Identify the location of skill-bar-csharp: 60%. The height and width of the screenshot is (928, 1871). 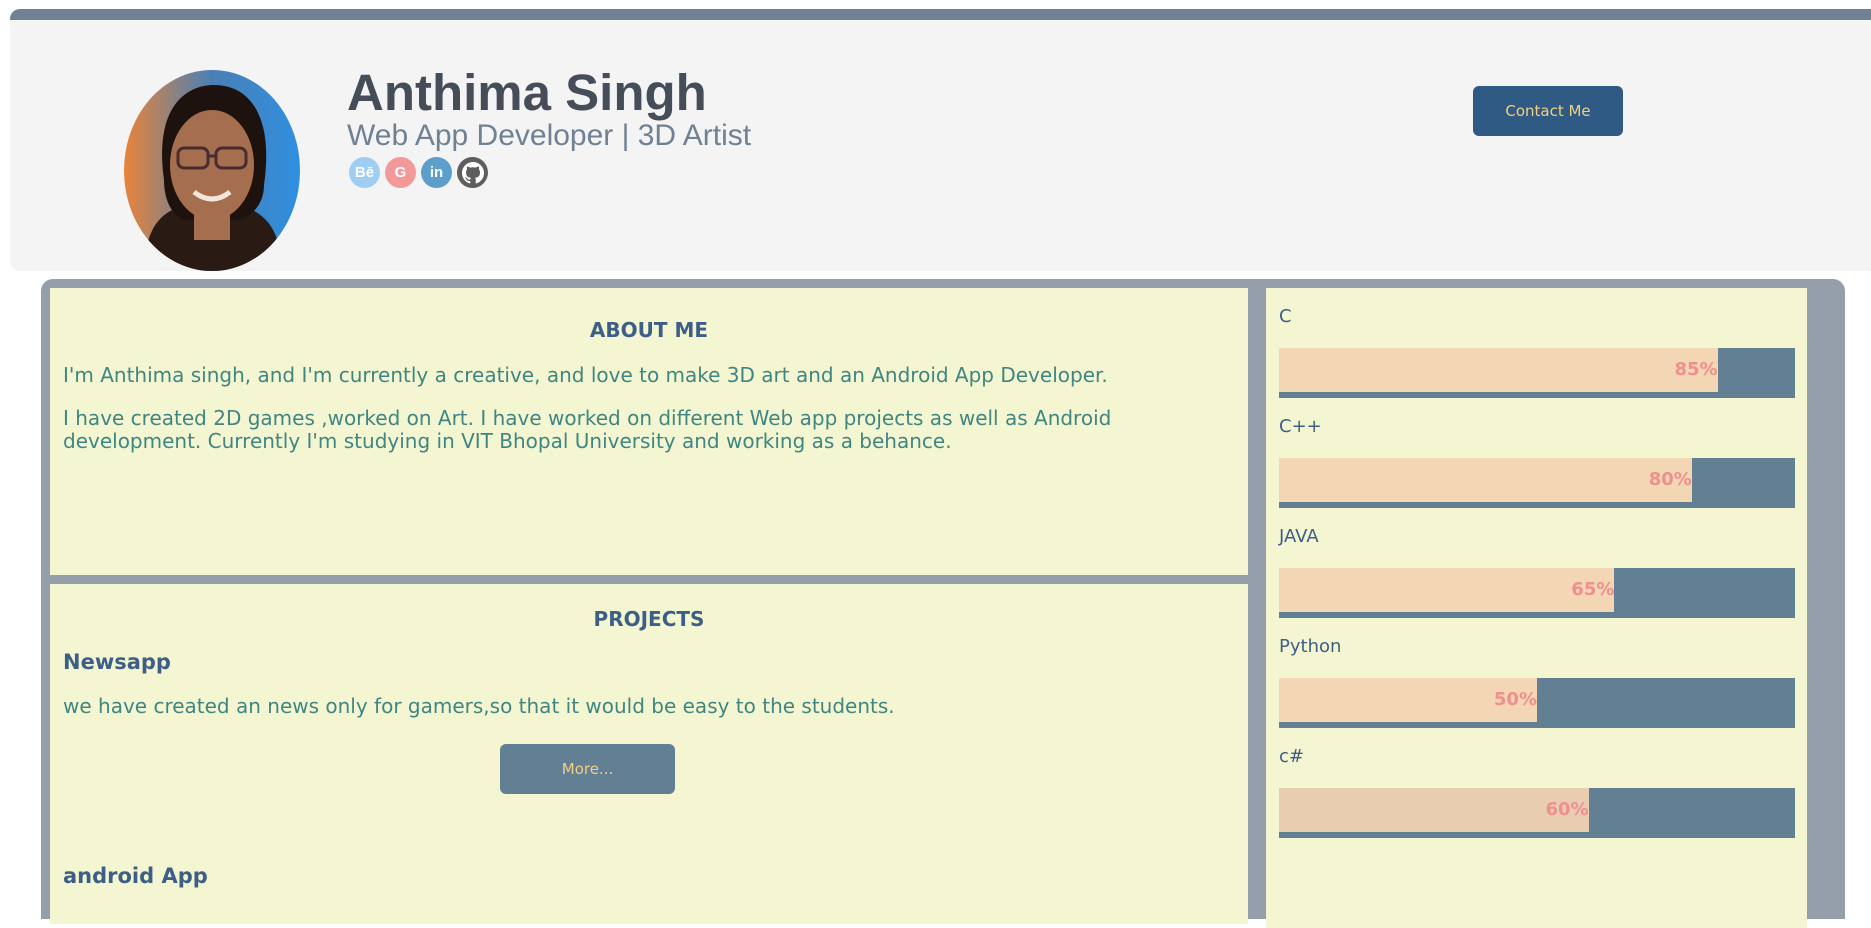
(1537, 813).